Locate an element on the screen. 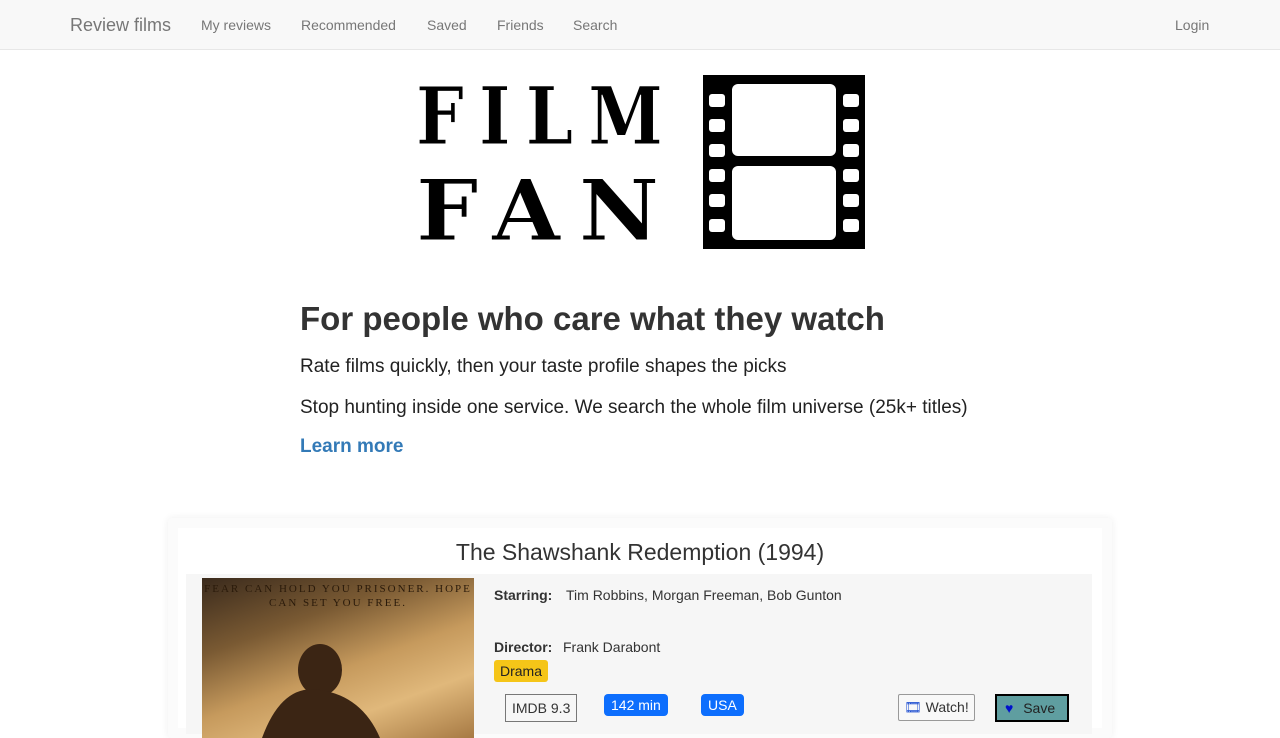 This screenshot has height=738, width=1280. learn-more-link: Learn more is located at coordinates (351, 447).